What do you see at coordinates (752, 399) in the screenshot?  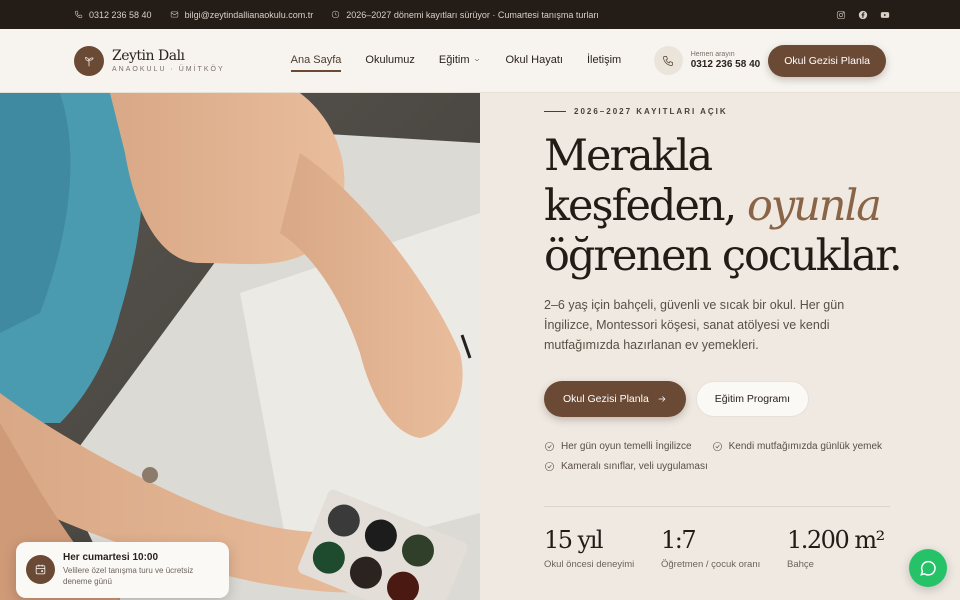 I see `program-button: Eğitim Programı` at bounding box center [752, 399].